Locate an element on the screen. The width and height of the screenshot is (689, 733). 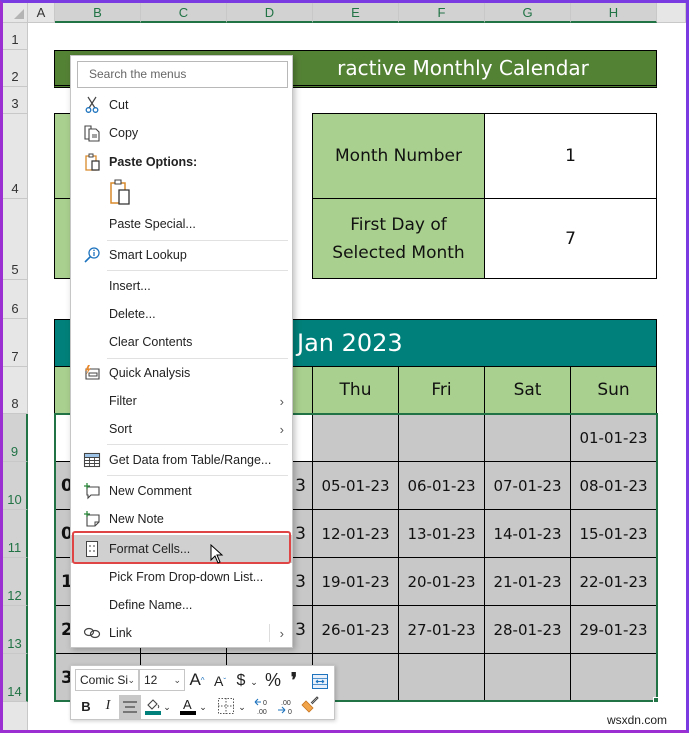
row-header-13: 13 is located at coordinates (15, 630).